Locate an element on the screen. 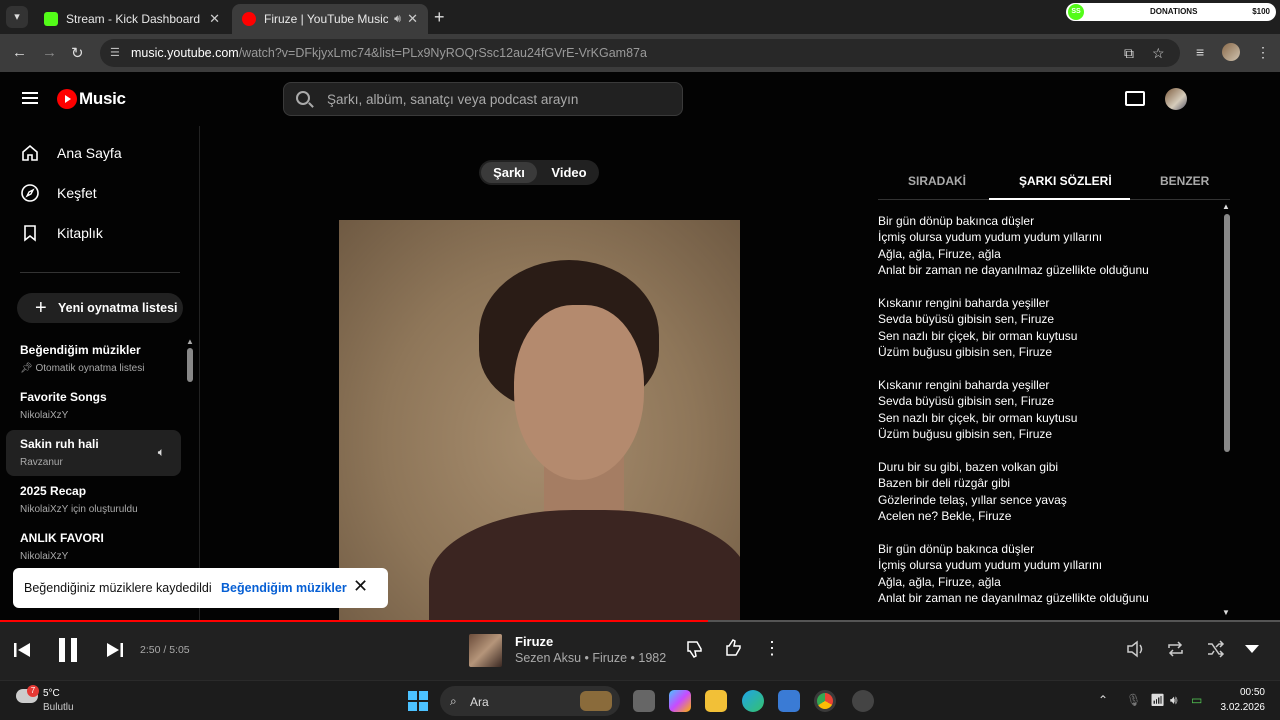 Image resolution: width=1280 pixels, height=720 pixels. now-playing-subtitle: Sezen Aksu • Firuze • 1982 is located at coordinates (590, 658).